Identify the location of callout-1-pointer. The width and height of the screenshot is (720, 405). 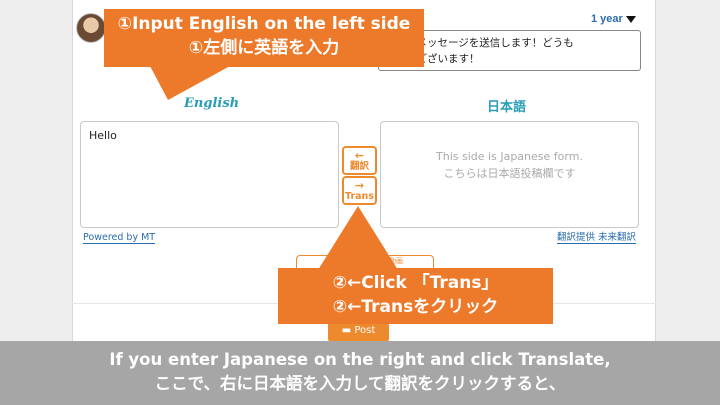
(190, 83).